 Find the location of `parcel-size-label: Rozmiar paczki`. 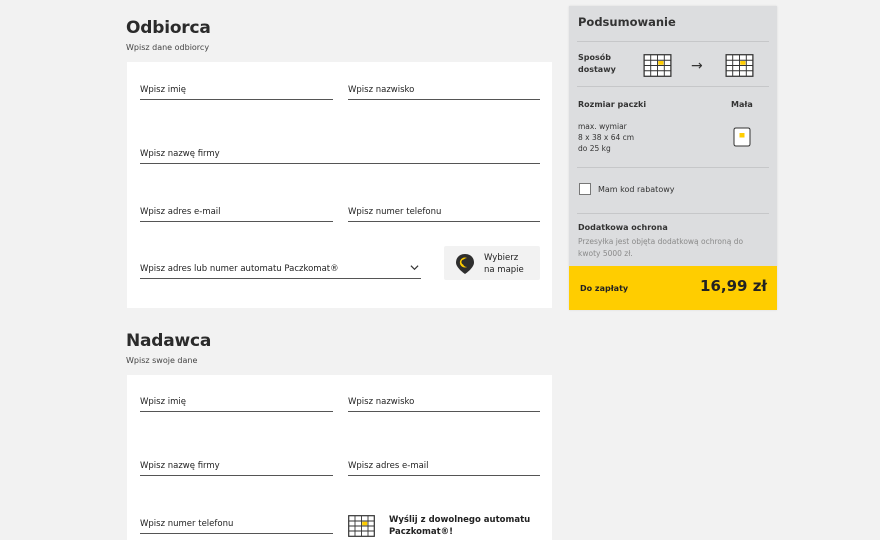

parcel-size-label: Rozmiar paczki is located at coordinates (612, 104).